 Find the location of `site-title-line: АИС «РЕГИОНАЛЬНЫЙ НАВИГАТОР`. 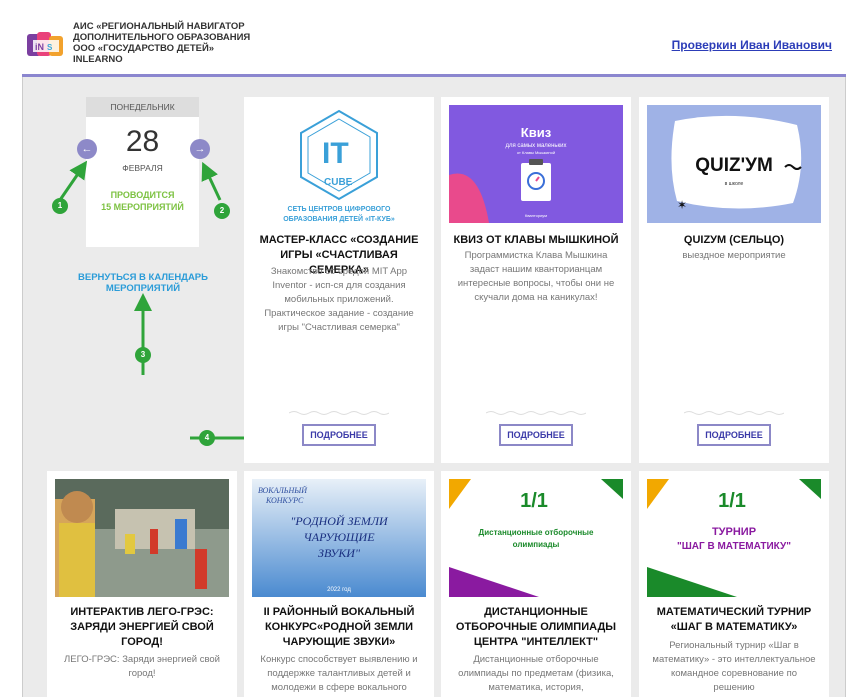

site-title-line: АИС «РЕГИОНАЛЬНЫЙ НАВИГАТОР is located at coordinates (159, 26).